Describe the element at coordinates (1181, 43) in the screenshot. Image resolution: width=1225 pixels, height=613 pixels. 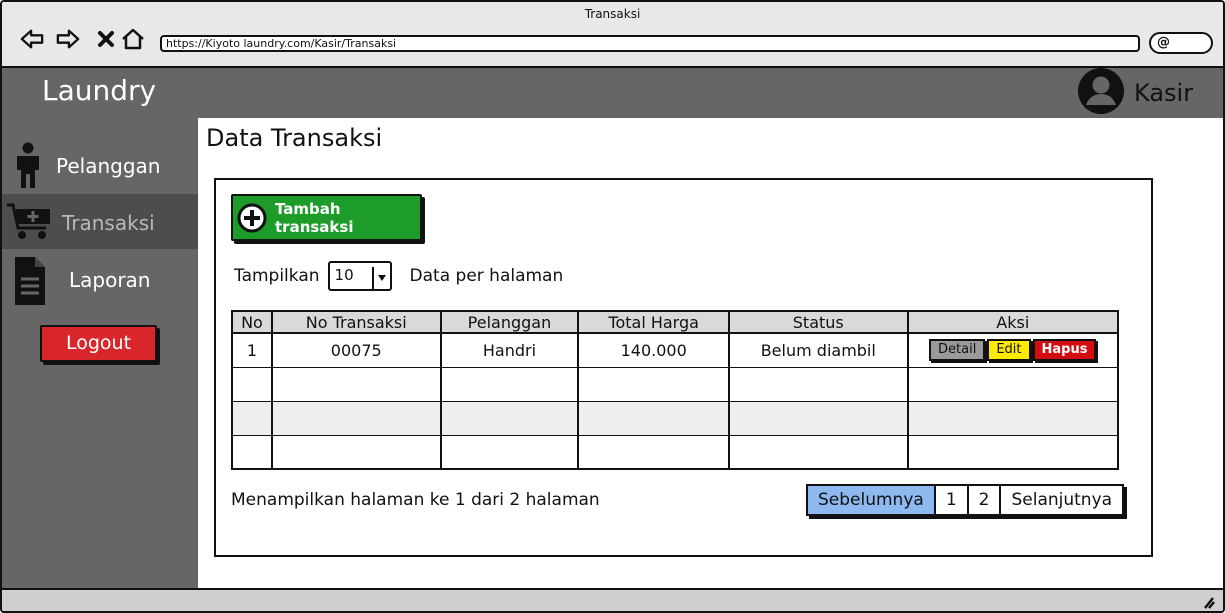
I see `search-button: @` at that location.